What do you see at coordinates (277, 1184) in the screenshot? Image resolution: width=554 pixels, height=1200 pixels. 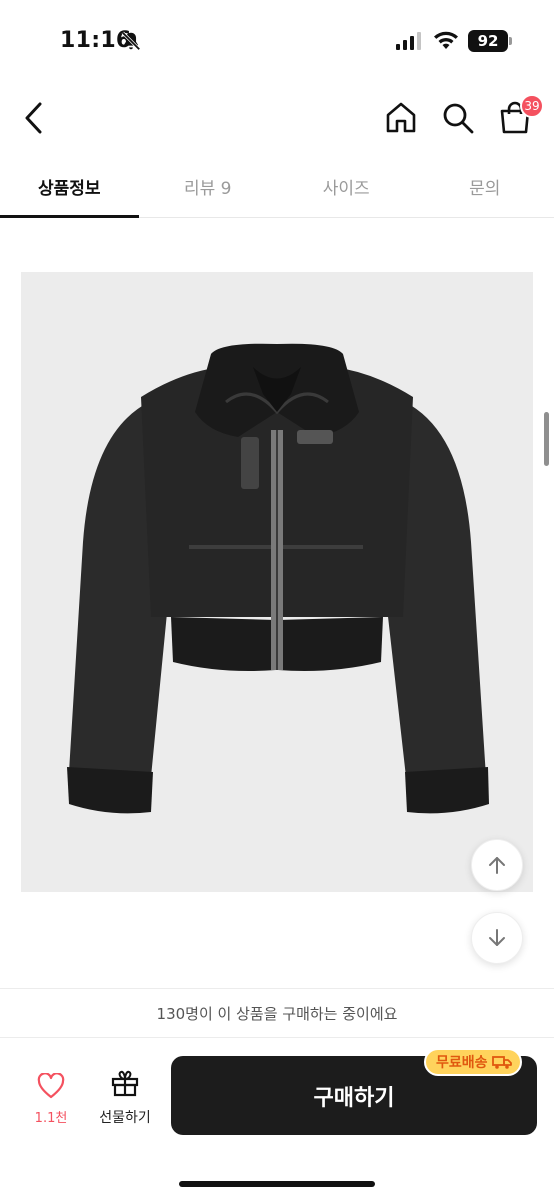 I see `home-indicator` at bounding box center [277, 1184].